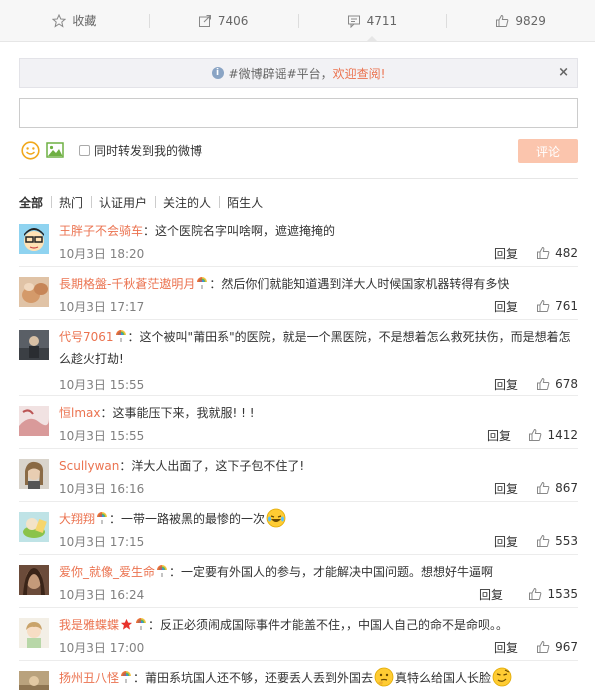 This screenshot has width=595, height=690. Describe the element at coordinates (384, 677) in the screenshot. I see `thinking-face-emoji-icon` at that location.